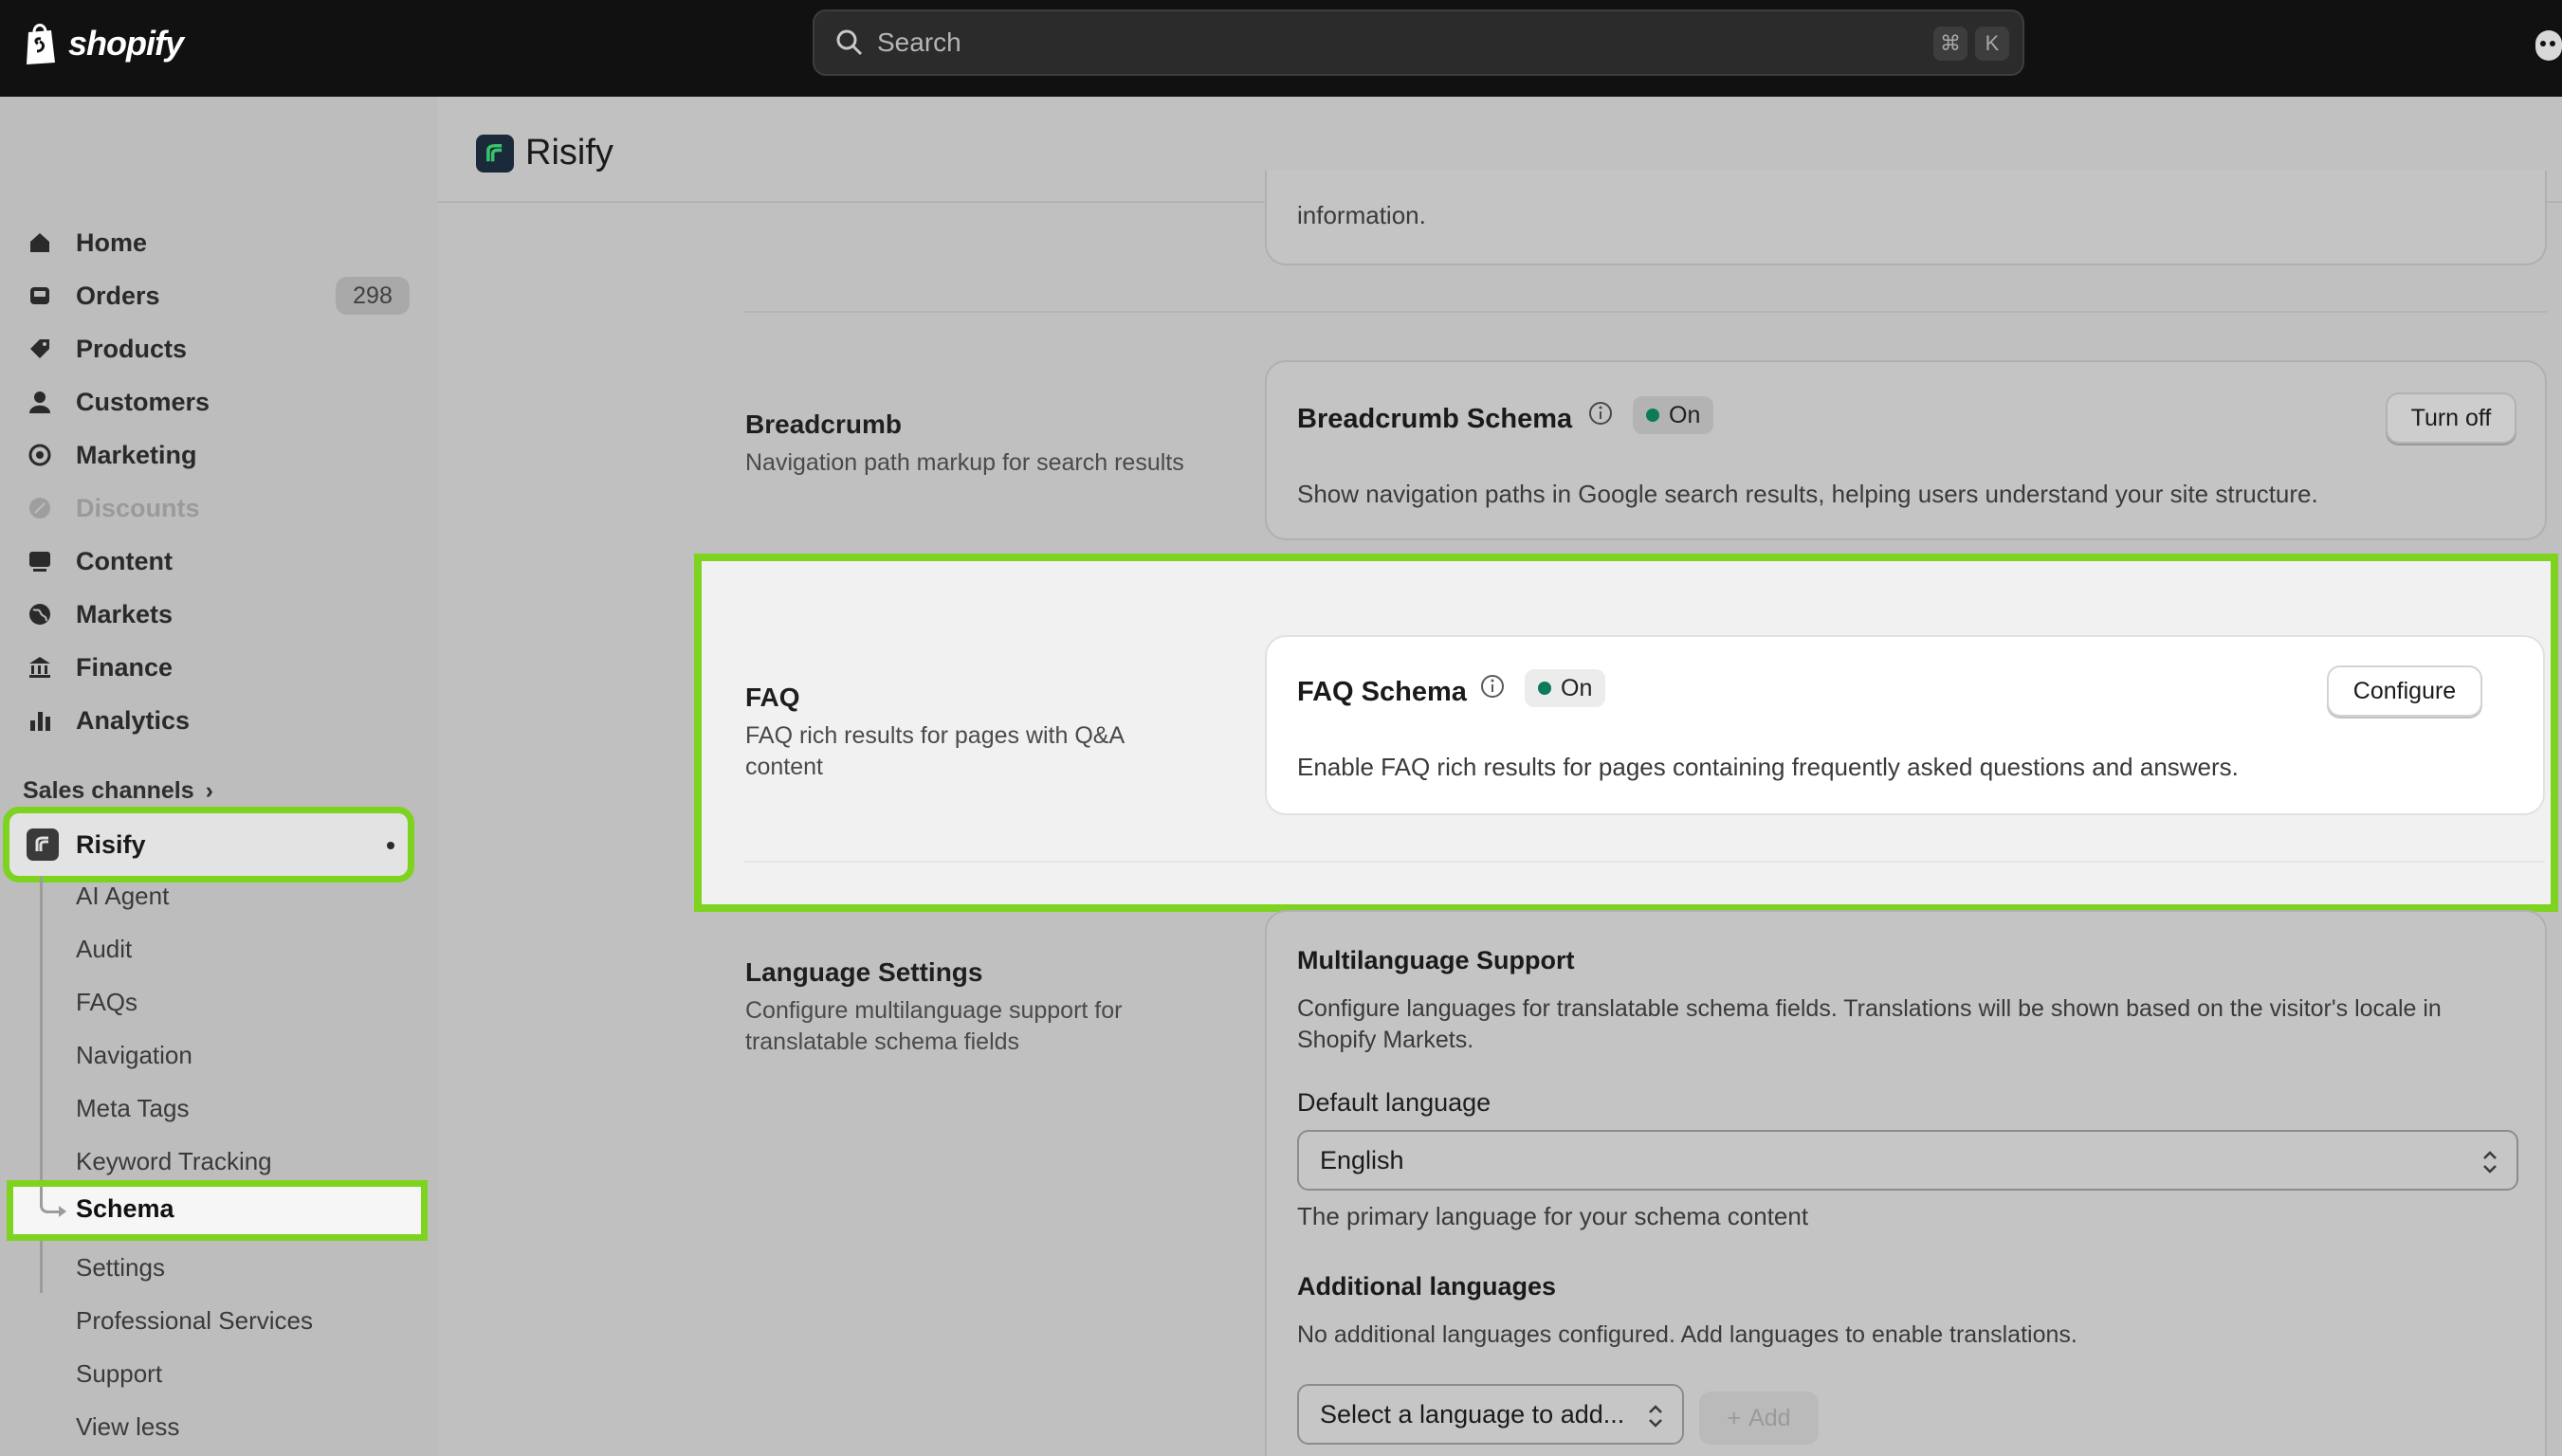 The image size is (2562, 1456). I want to click on command-key: ⌘, so click(1950, 44).